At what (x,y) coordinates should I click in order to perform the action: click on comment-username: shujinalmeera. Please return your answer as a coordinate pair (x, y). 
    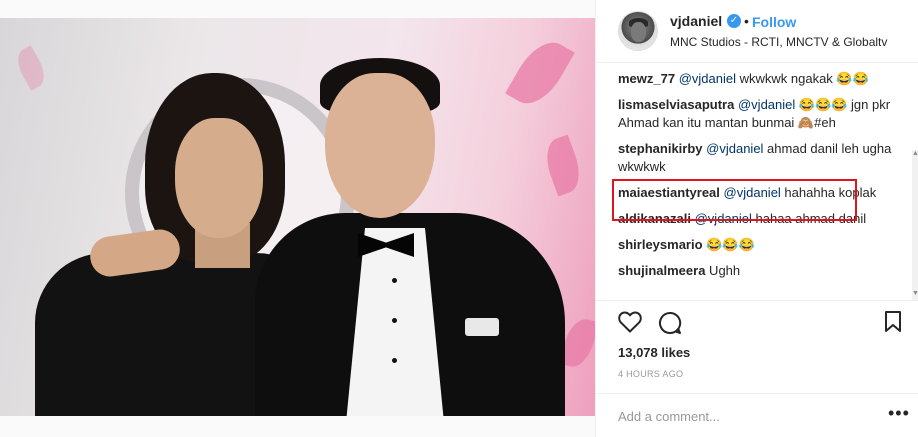
    Looking at the image, I should click on (661, 270).